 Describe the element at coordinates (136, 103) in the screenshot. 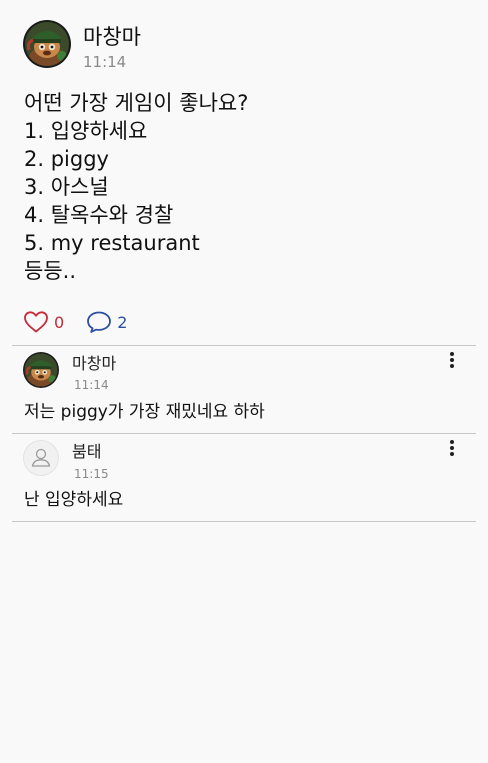

I see `post-body-line: 어떤 가장 게임이 좋나요?` at that location.